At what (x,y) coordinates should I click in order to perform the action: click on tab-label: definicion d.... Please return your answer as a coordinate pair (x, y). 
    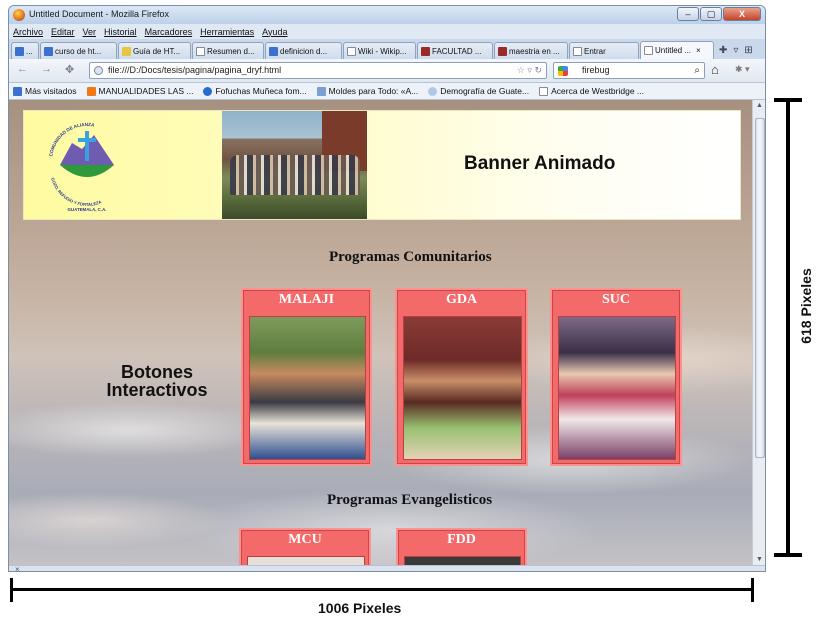
    Looking at the image, I should click on (304, 51).